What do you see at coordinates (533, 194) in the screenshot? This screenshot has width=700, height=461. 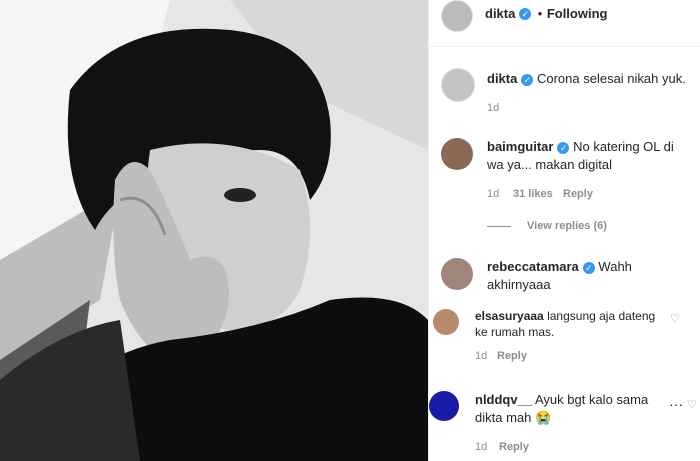 I see `comment-likes: 31 likes` at bounding box center [533, 194].